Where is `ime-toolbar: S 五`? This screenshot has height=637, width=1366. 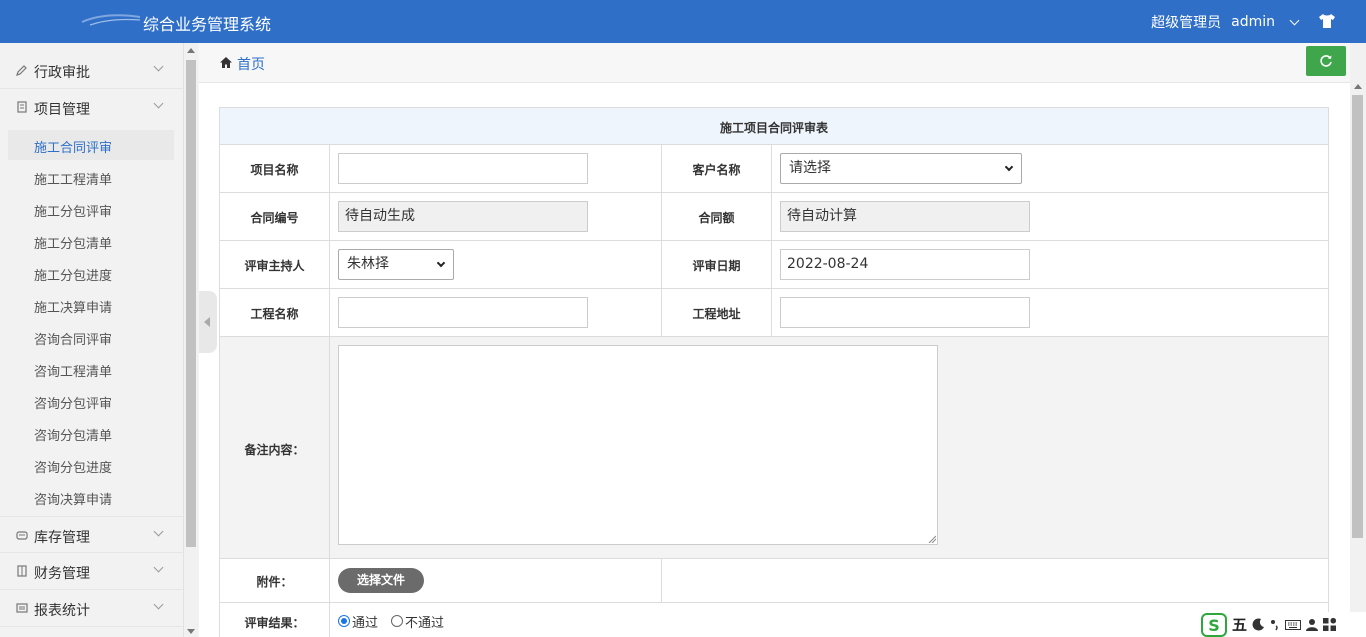
ime-toolbar: S 五 is located at coordinates (1282, 624).